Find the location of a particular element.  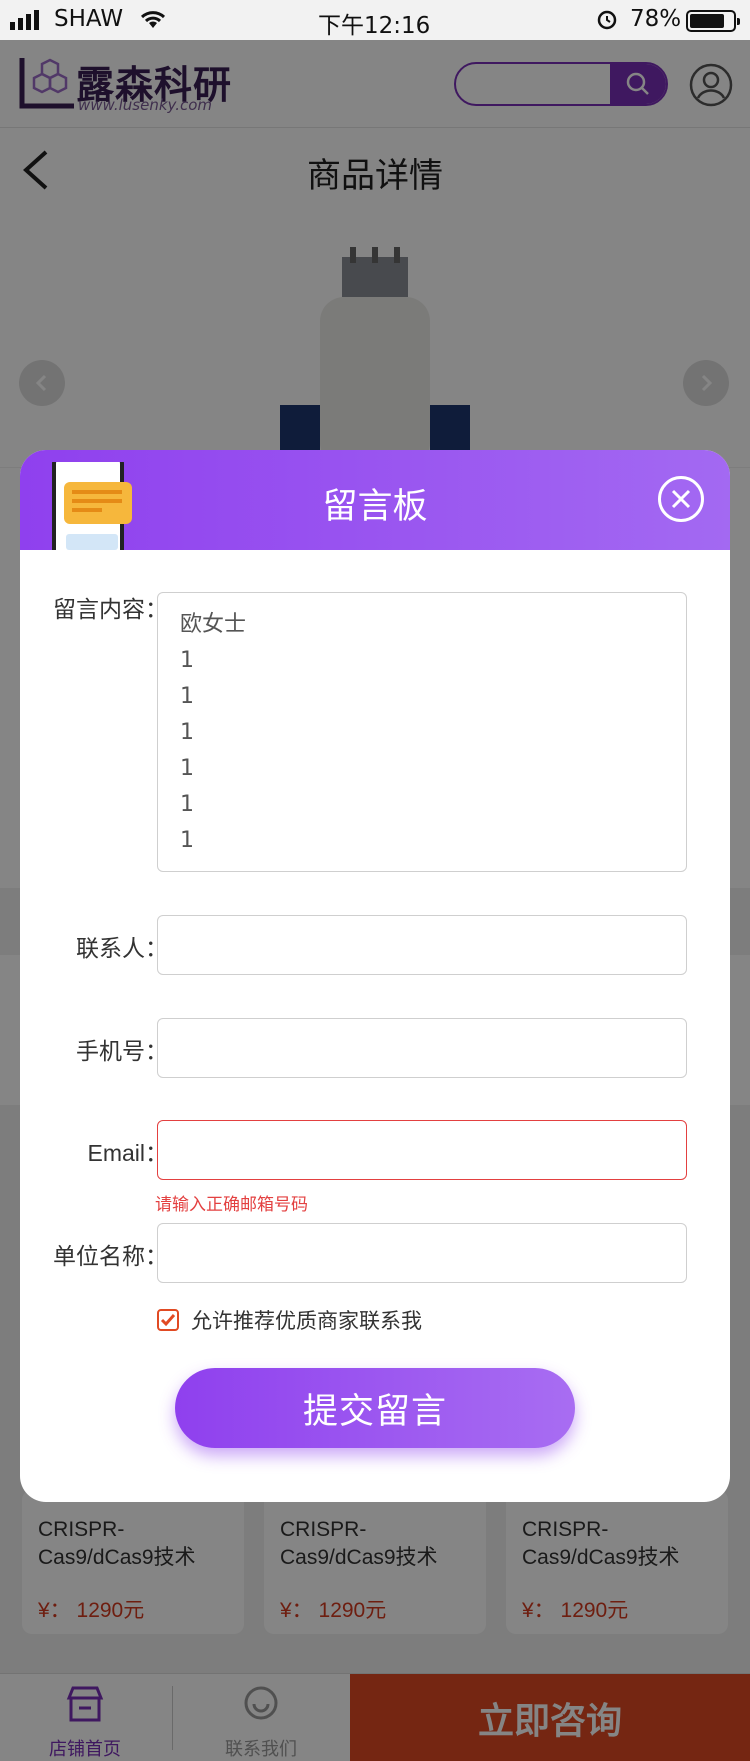

status-time: 下午12:16 is located at coordinates (374, 26).